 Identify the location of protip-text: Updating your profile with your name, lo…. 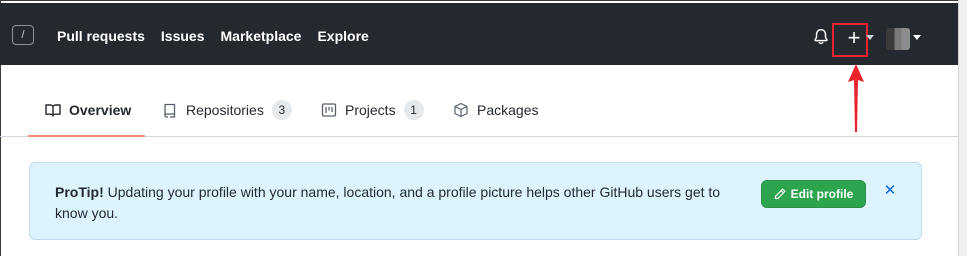
(388, 202).